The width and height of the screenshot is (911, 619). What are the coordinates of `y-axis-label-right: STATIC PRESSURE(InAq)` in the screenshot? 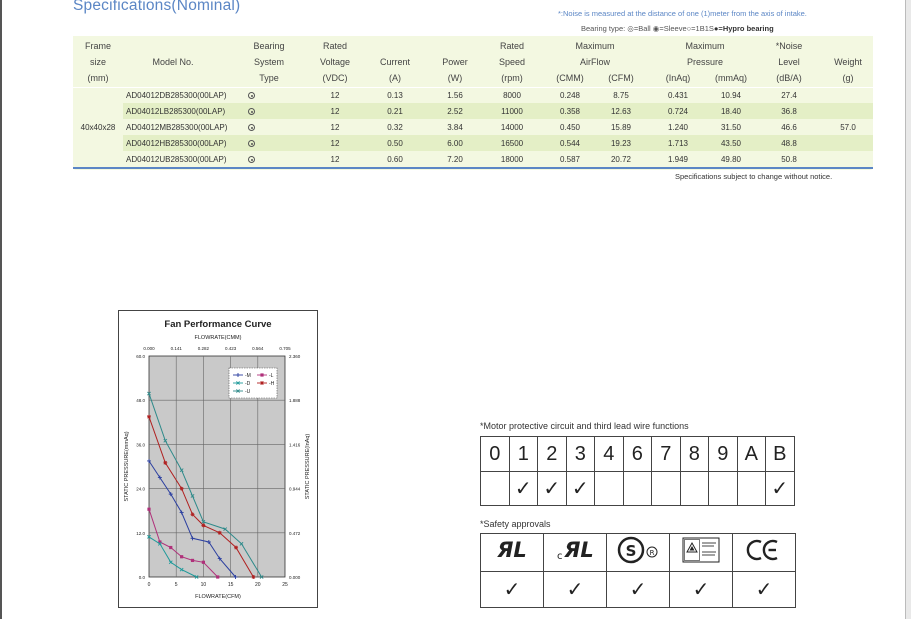 It's located at (308, 467).